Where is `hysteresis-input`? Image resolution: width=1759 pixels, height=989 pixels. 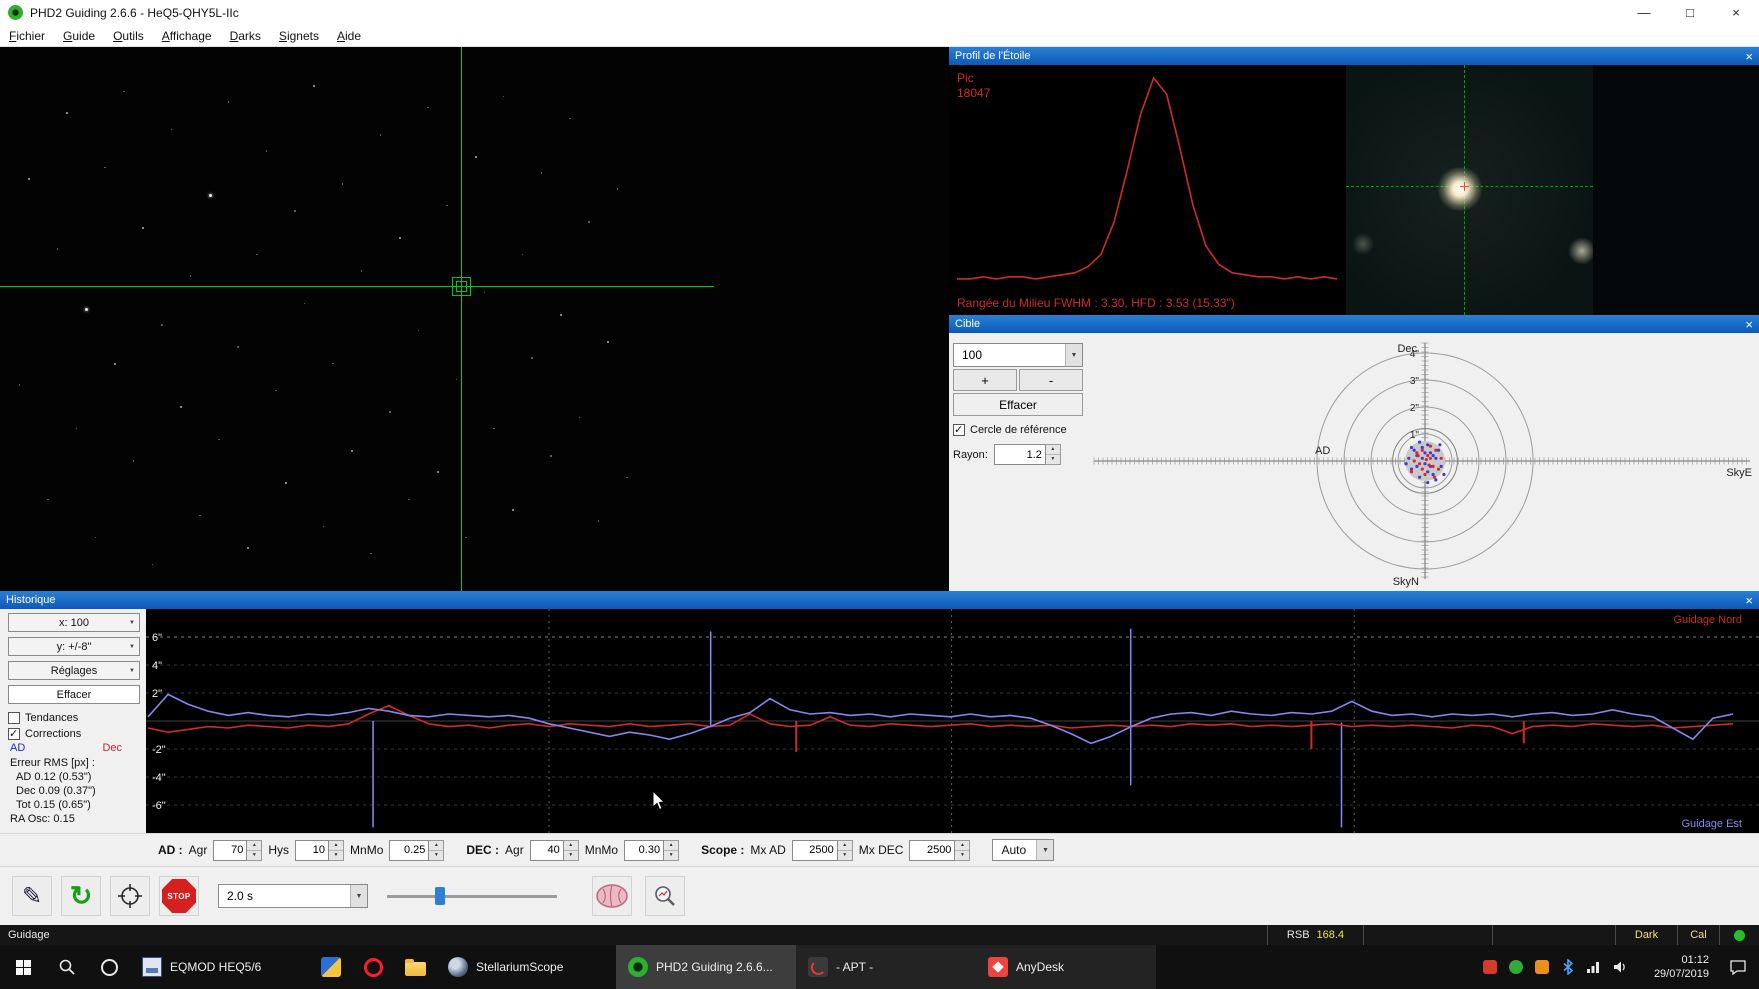
hysteresis-input is located at coordinates (312, 850).